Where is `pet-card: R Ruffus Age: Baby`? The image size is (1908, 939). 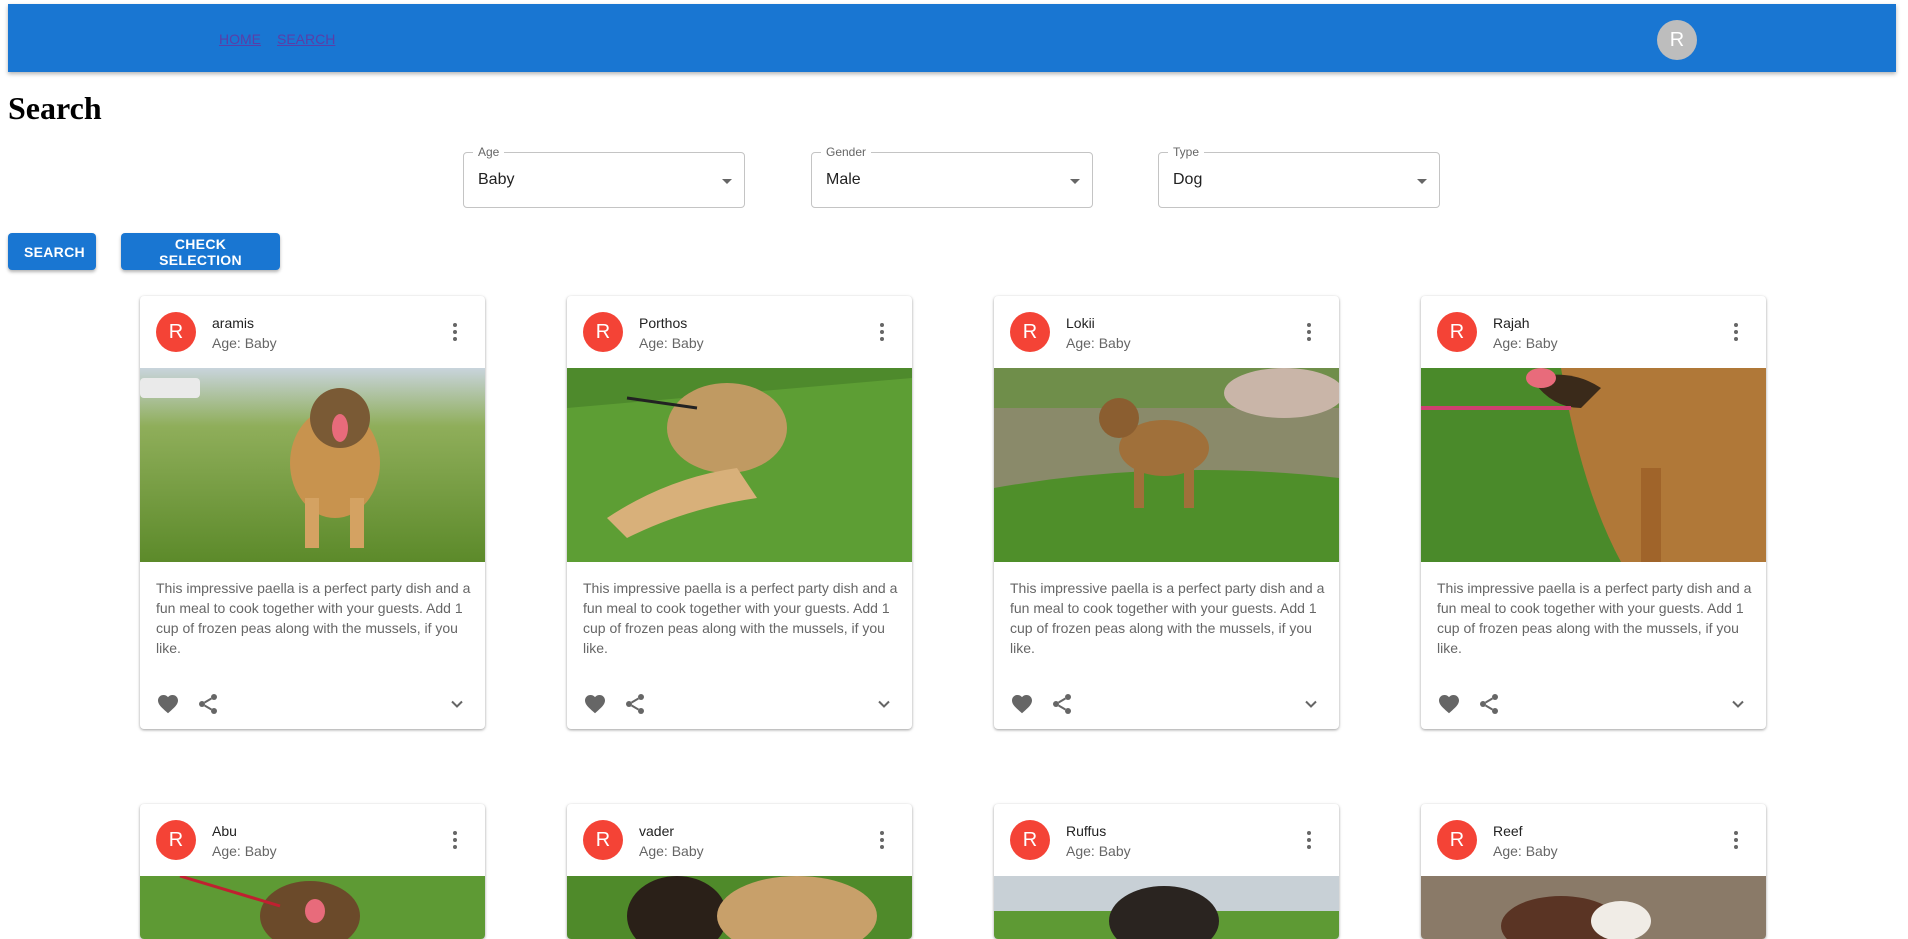
pet-card: R Ruffus Age: Baby is located at coordinates (1166, 871).